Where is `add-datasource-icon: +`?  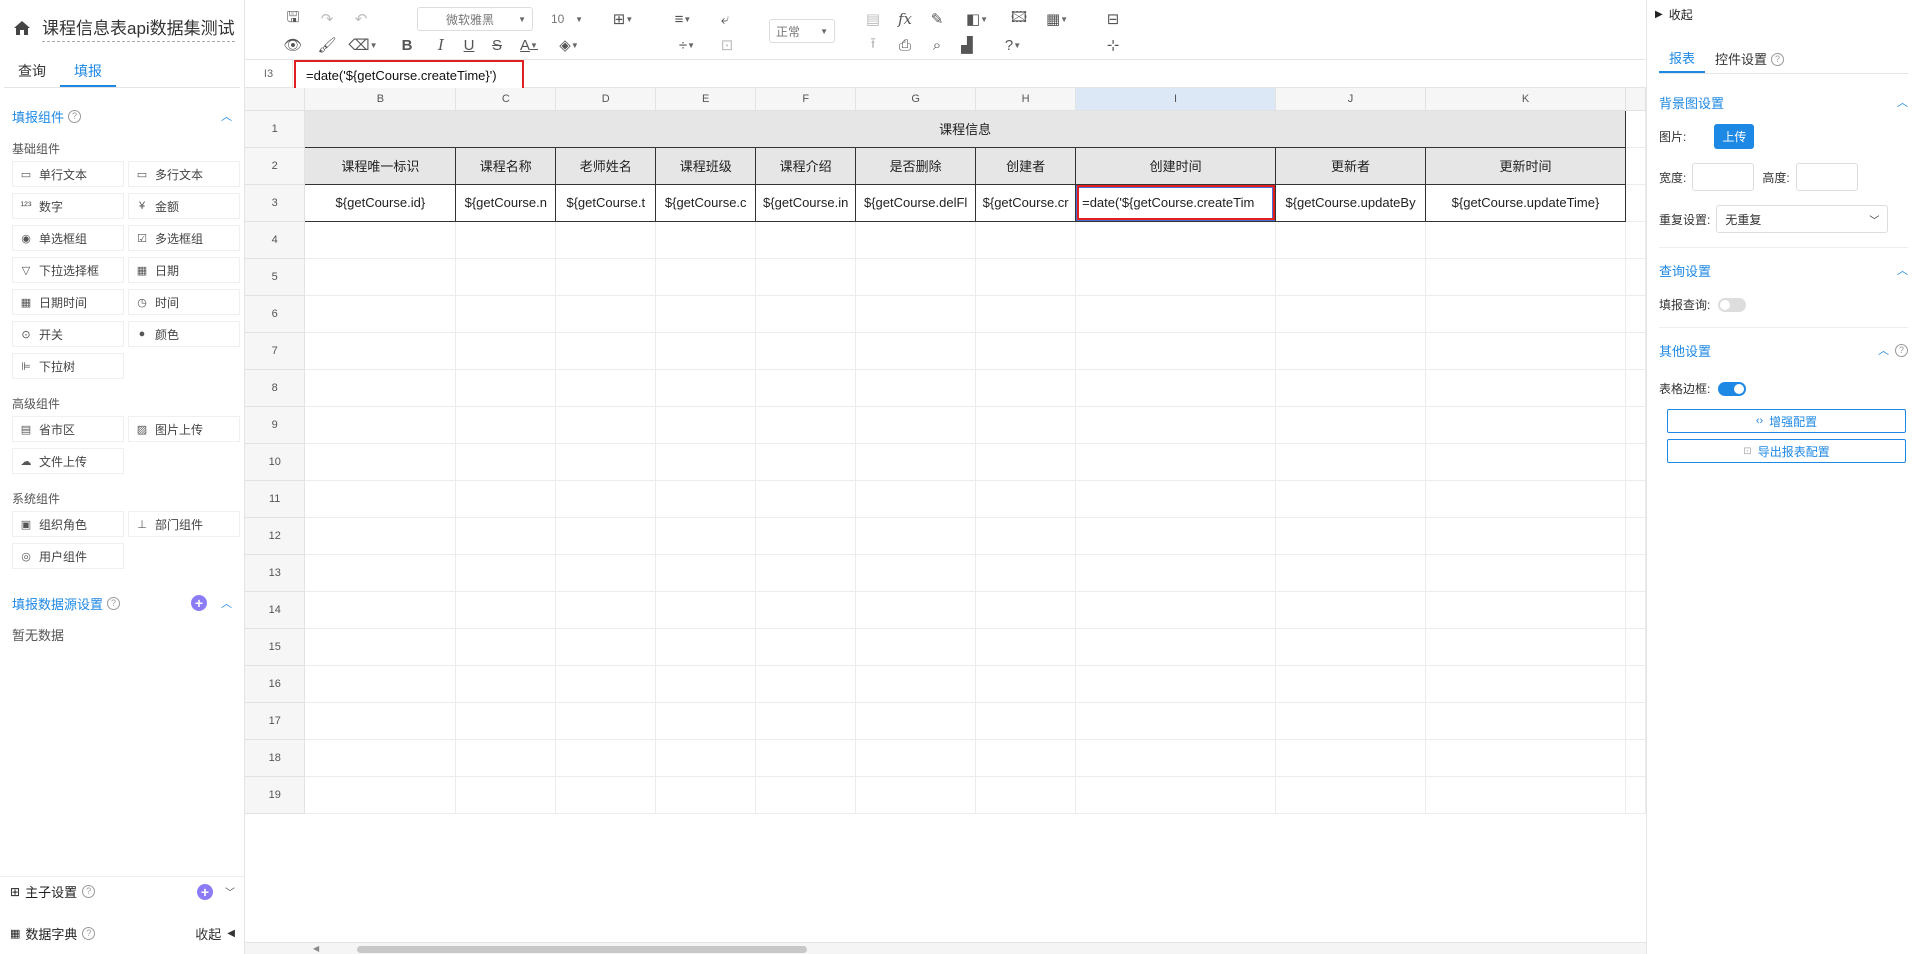 add-datasource-icon: + is located at coordinates (199, 603).